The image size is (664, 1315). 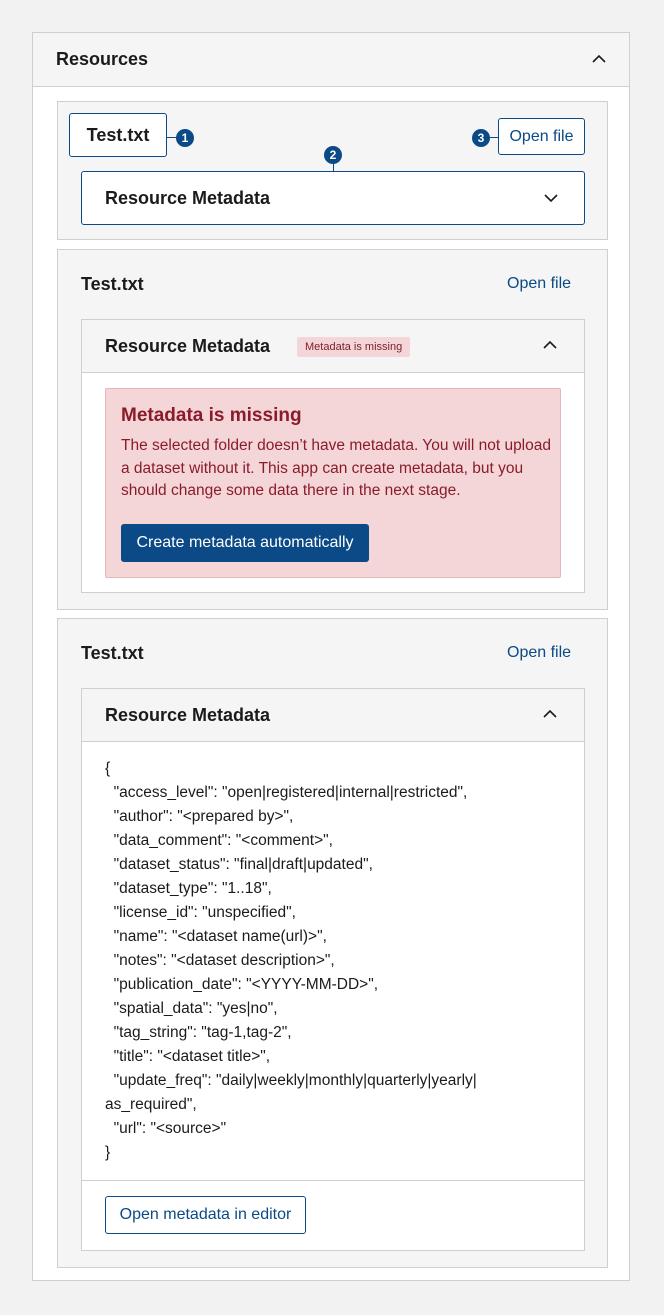 What do you see at coordinates (551, 198) in the screenshot?
I see `chevron-down-icon` at bounding box center [551, 198].